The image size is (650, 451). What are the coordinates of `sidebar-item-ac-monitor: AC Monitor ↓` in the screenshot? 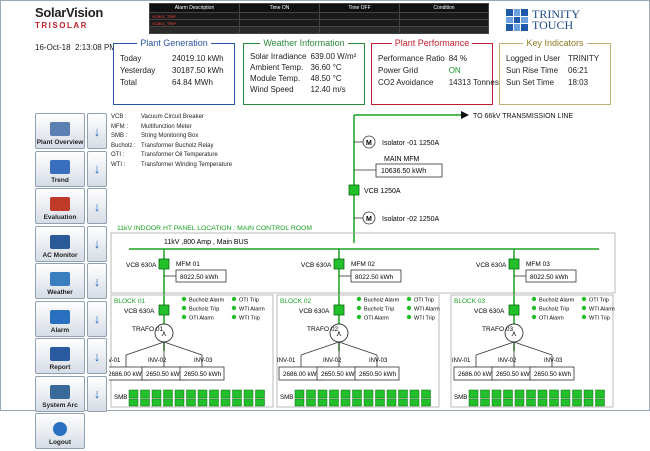 It's located at (71, 243).